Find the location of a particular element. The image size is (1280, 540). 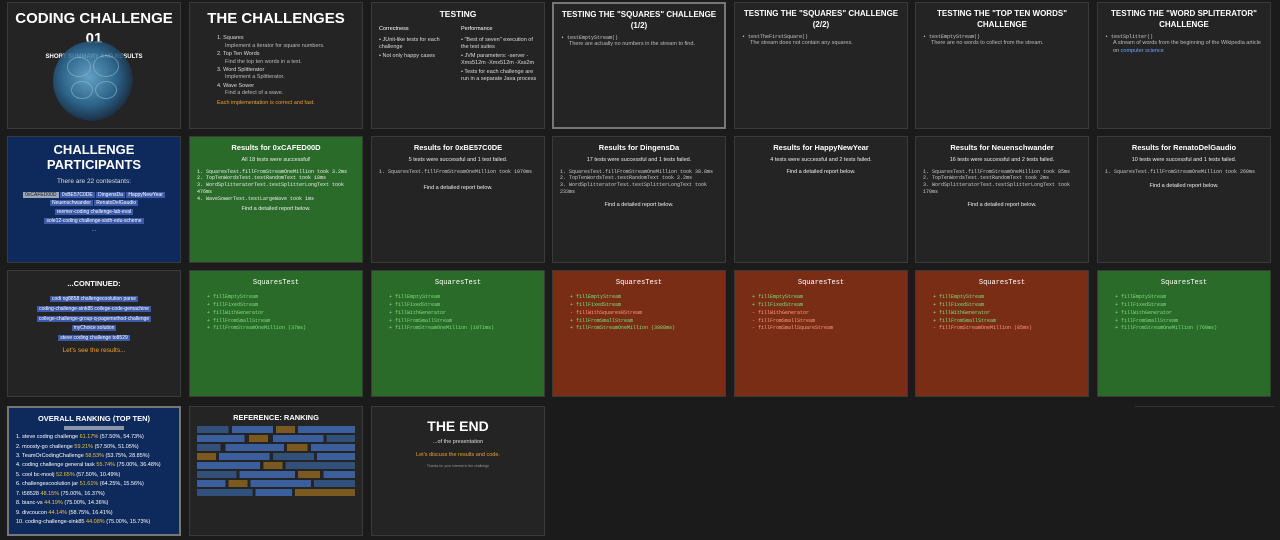

reference-table is located at coordinates (276, 461).